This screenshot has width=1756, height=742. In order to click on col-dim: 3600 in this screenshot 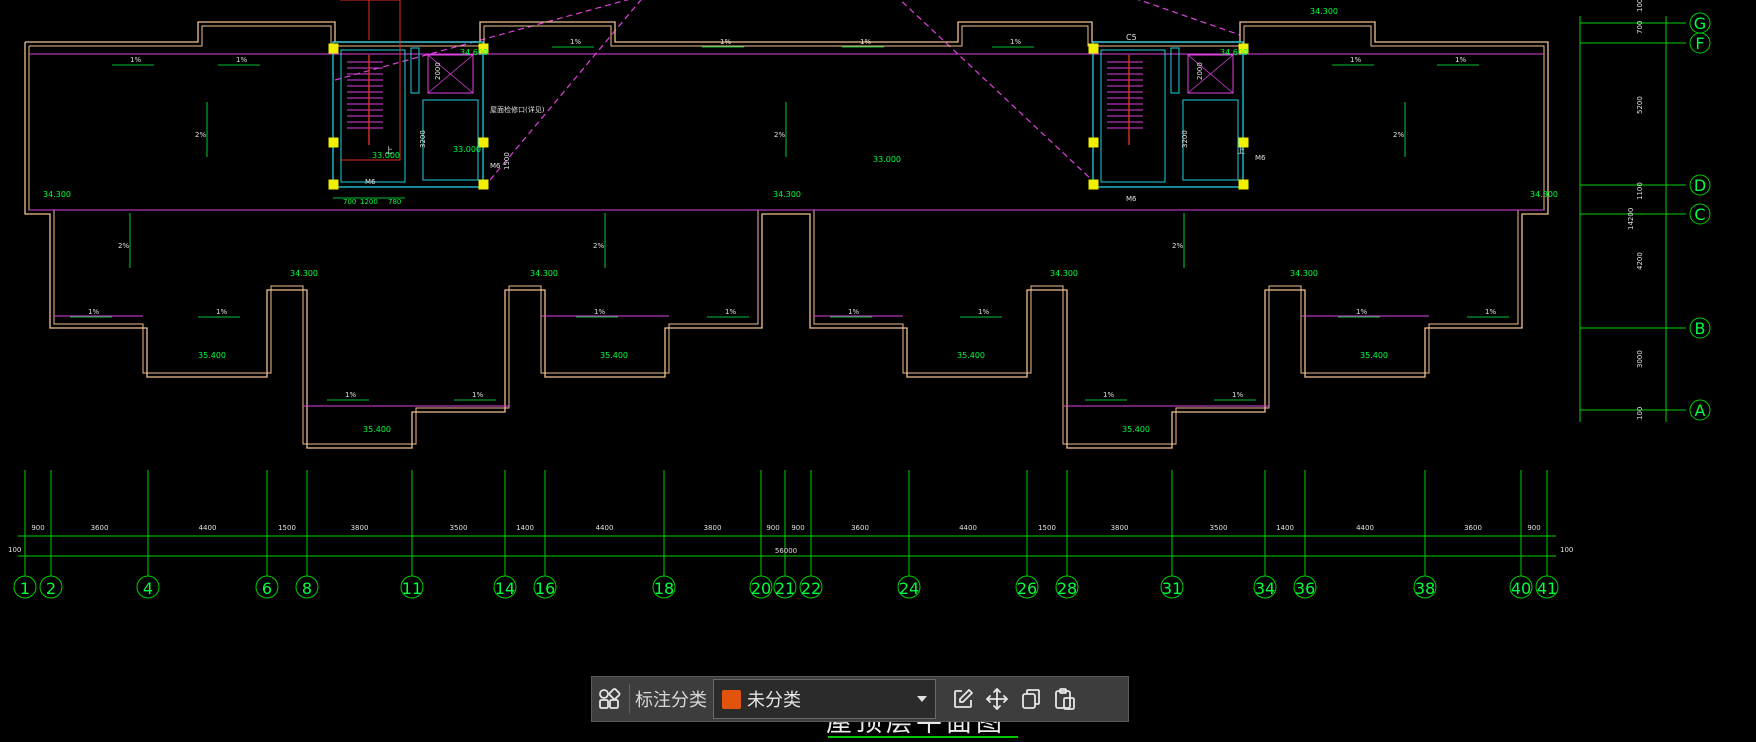, I will do `click(100, 528)`.